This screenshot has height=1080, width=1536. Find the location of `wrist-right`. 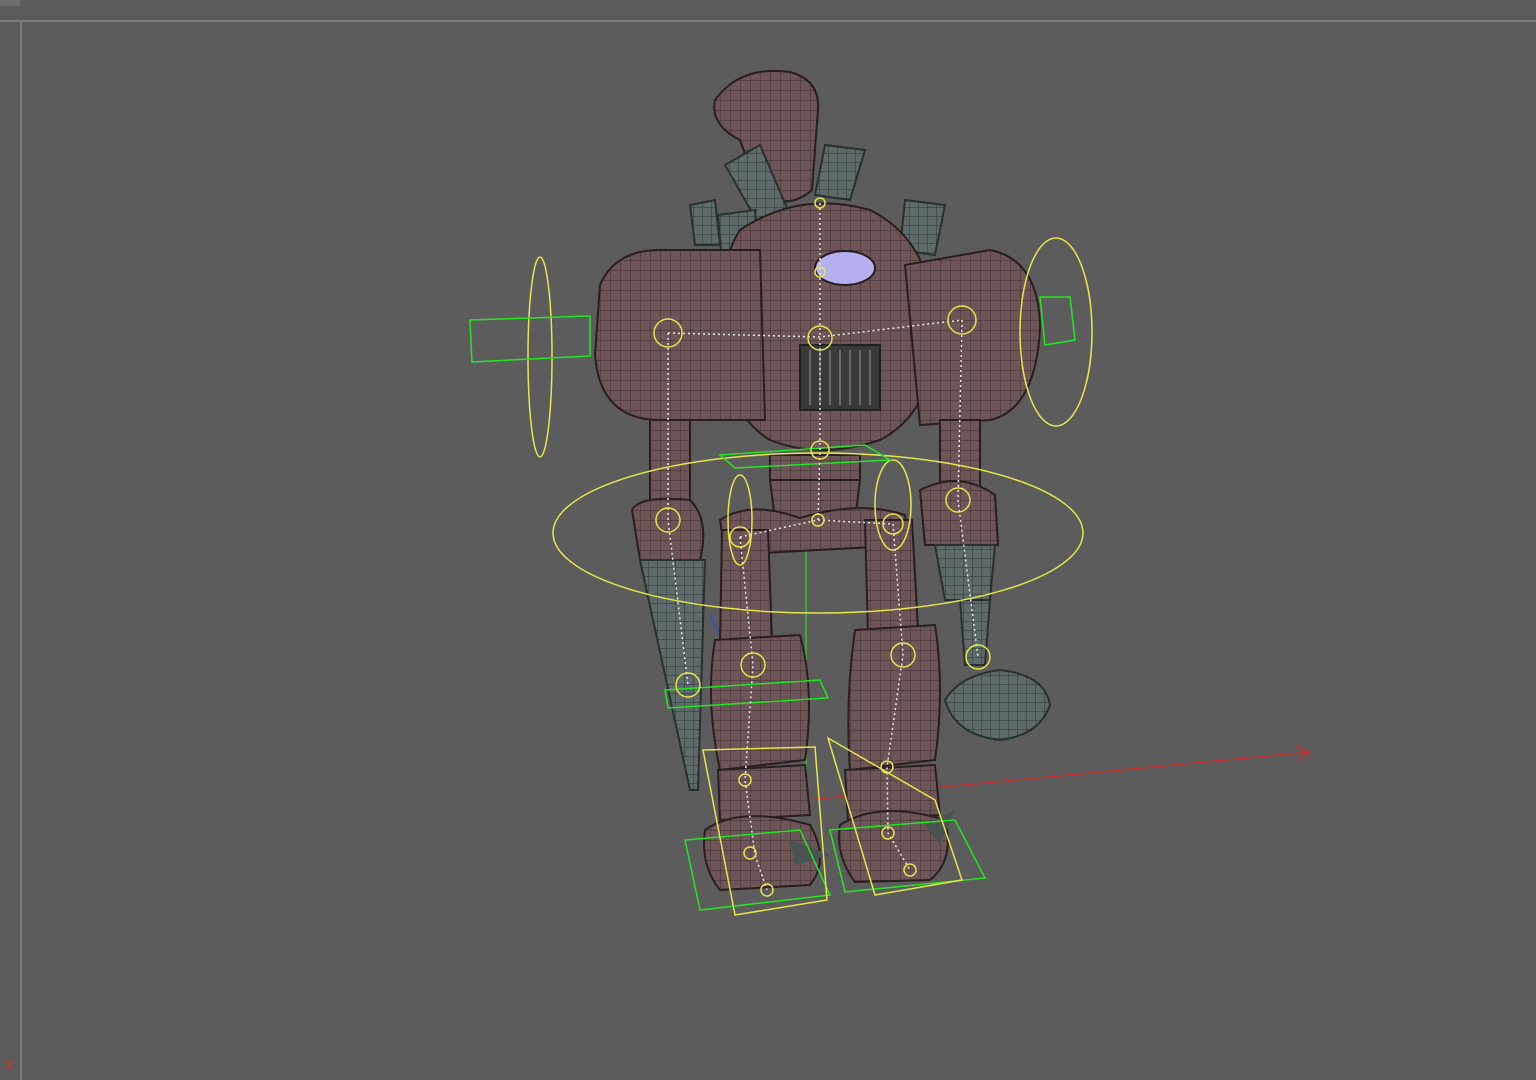

wrist-right is located at coordinates (975, 632).